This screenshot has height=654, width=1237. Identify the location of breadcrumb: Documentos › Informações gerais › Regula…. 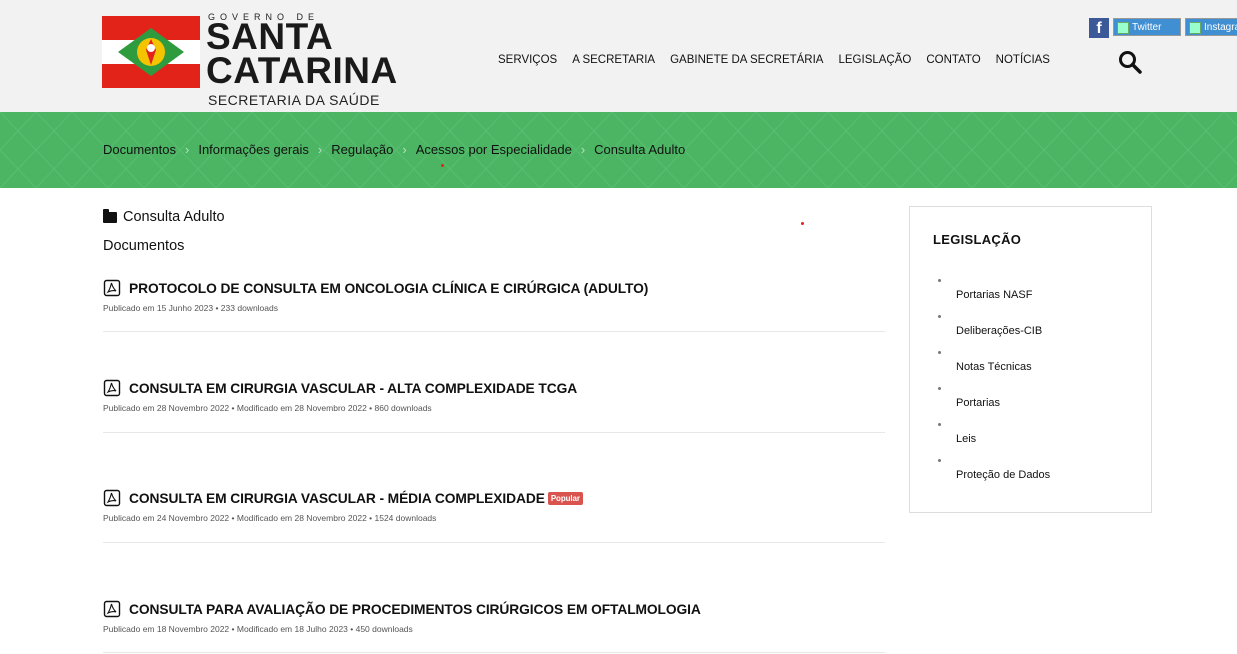
(394, 149).